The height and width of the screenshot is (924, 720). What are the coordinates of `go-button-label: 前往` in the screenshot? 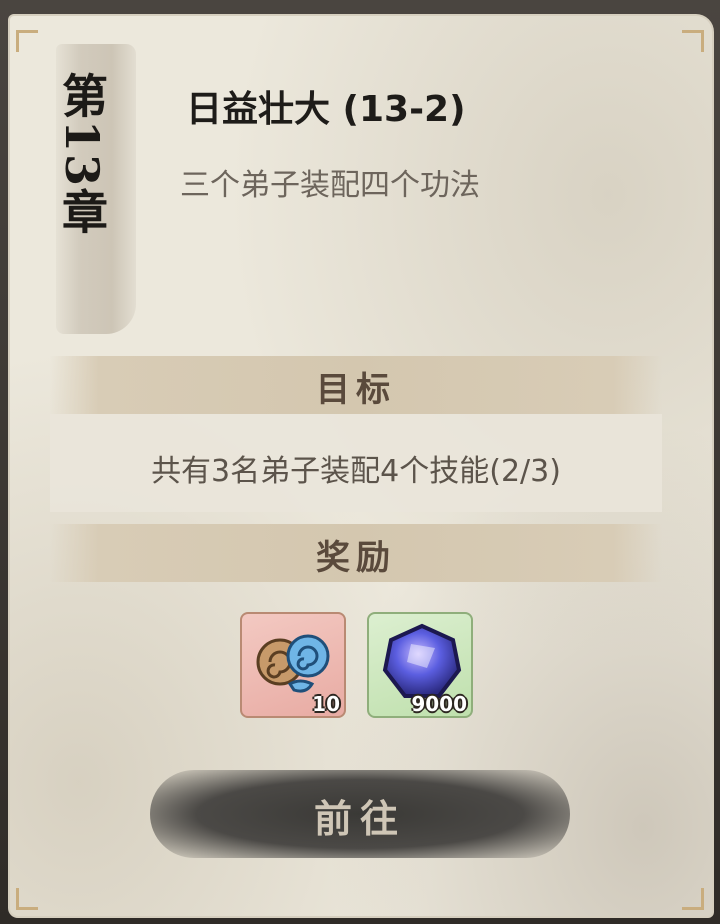 It's located at (359, 818).